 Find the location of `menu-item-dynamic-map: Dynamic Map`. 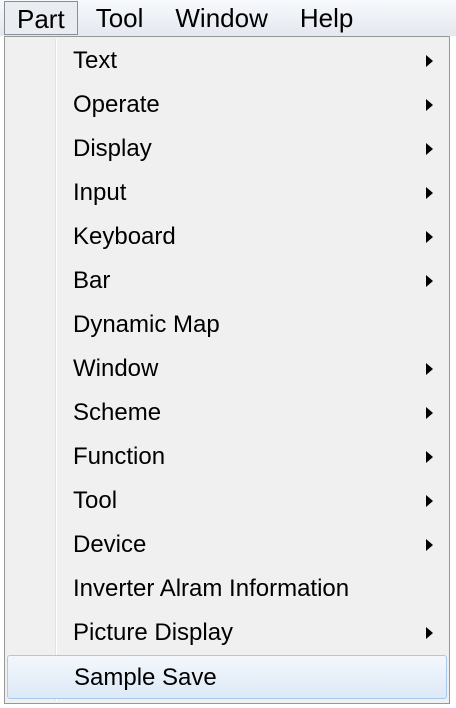

menu-item-dynamic-map: Dynamic Map is located at coordinates (227, 325).